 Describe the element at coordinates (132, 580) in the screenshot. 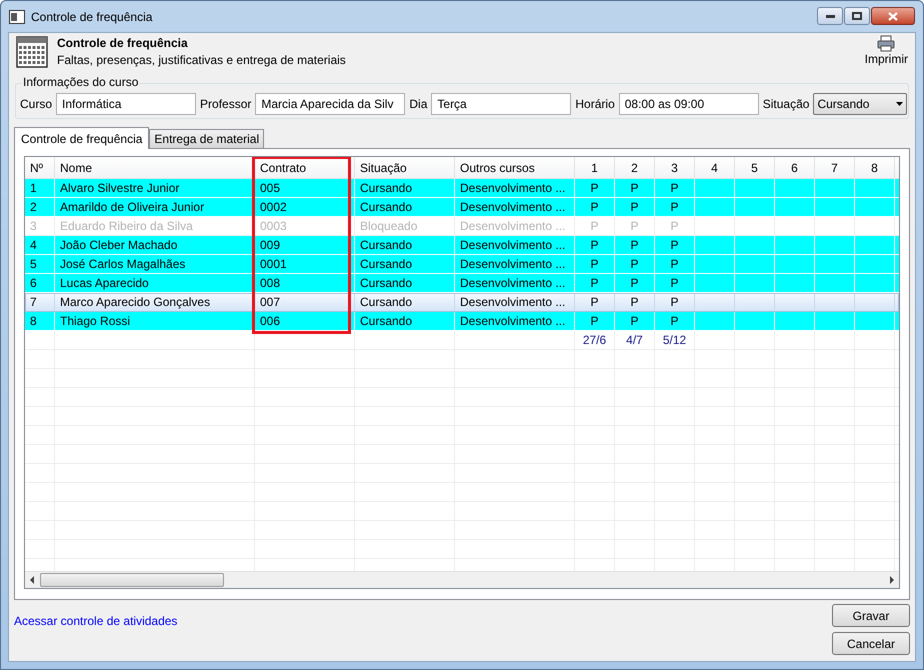

I see `scrollbar-thumb` at that location.